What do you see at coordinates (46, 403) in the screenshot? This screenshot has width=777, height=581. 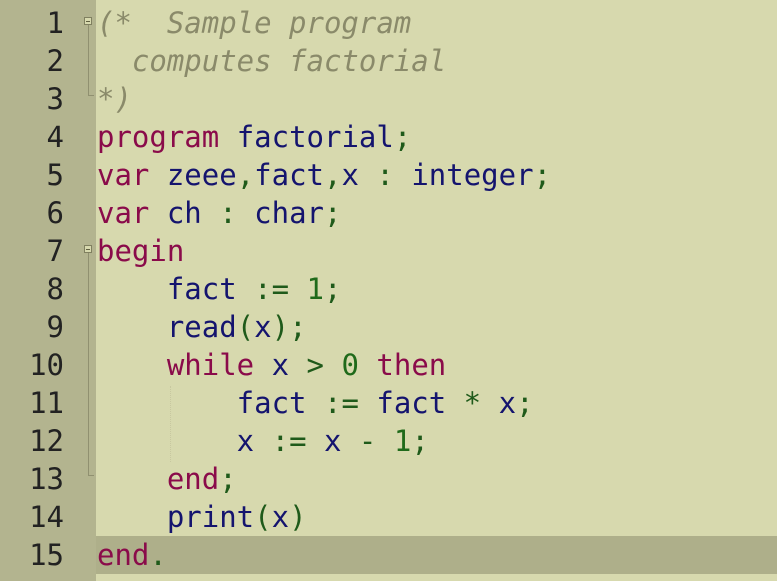 I see `line-number: 11` at bounding box center [46, 403].